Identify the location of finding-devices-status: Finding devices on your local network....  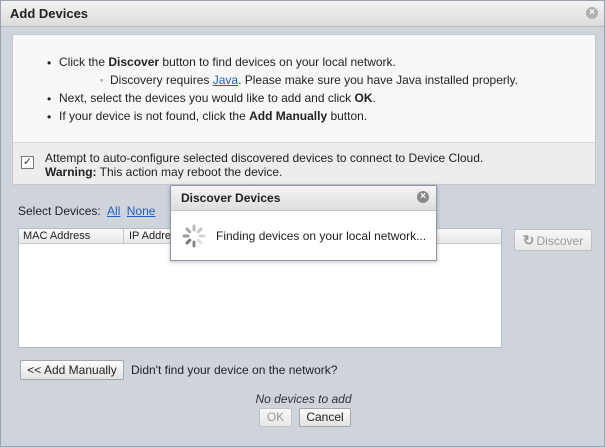
(321, 236).